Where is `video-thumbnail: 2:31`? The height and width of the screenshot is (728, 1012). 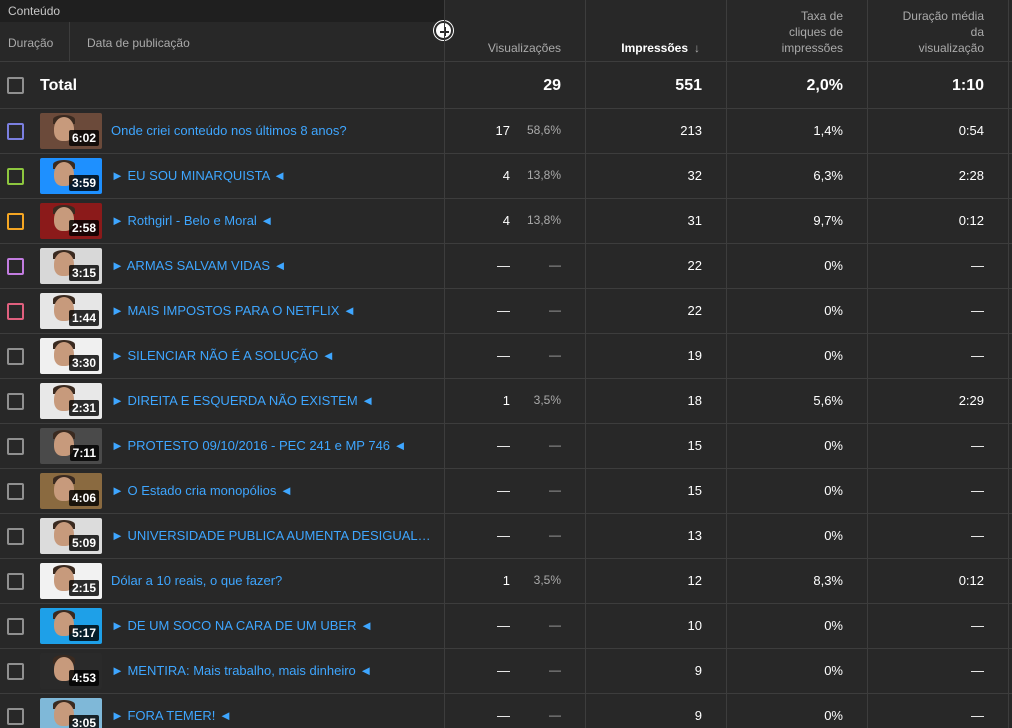 video-thumbnail: 2:31 is located at coordinates (71, 401).